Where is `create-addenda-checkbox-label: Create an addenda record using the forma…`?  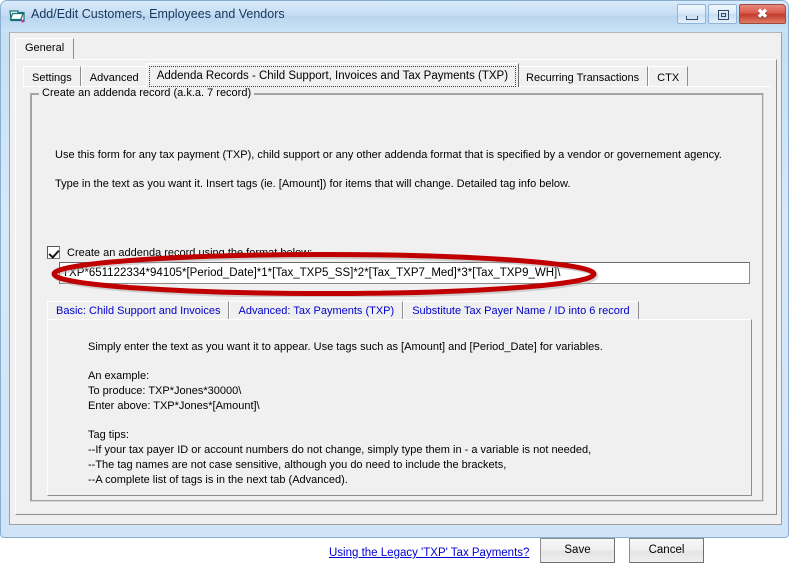 create-addenda-checkbox-label: Create an addenda record using the forma… is located at coordinates (190, 252).